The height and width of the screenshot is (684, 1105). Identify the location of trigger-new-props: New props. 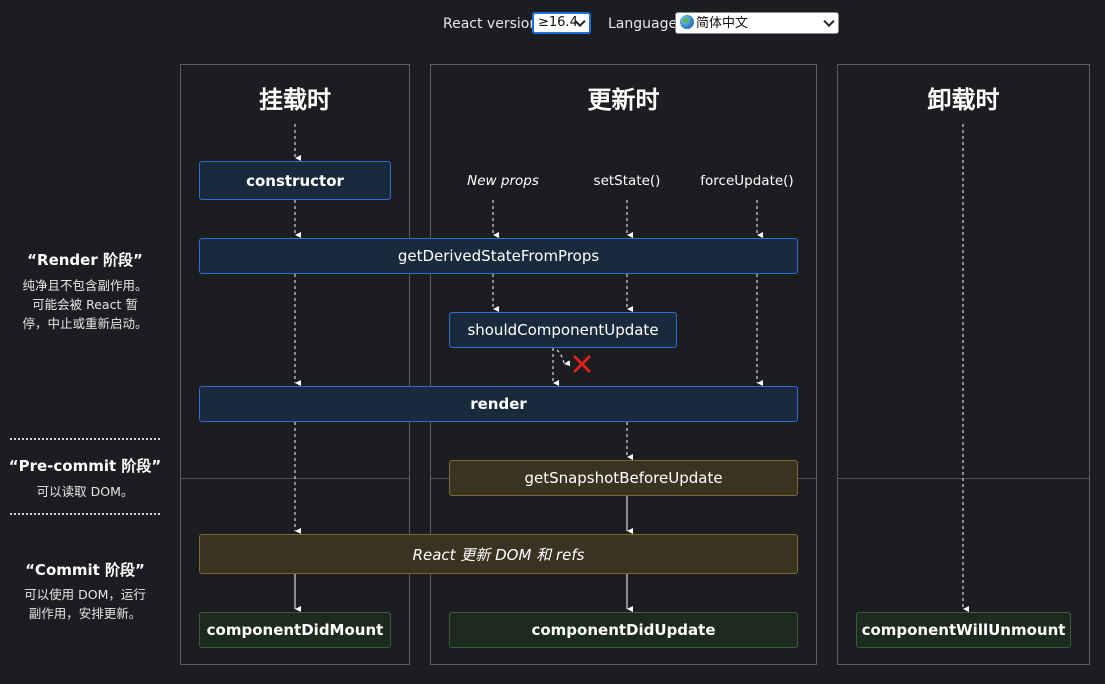
(503, 181).